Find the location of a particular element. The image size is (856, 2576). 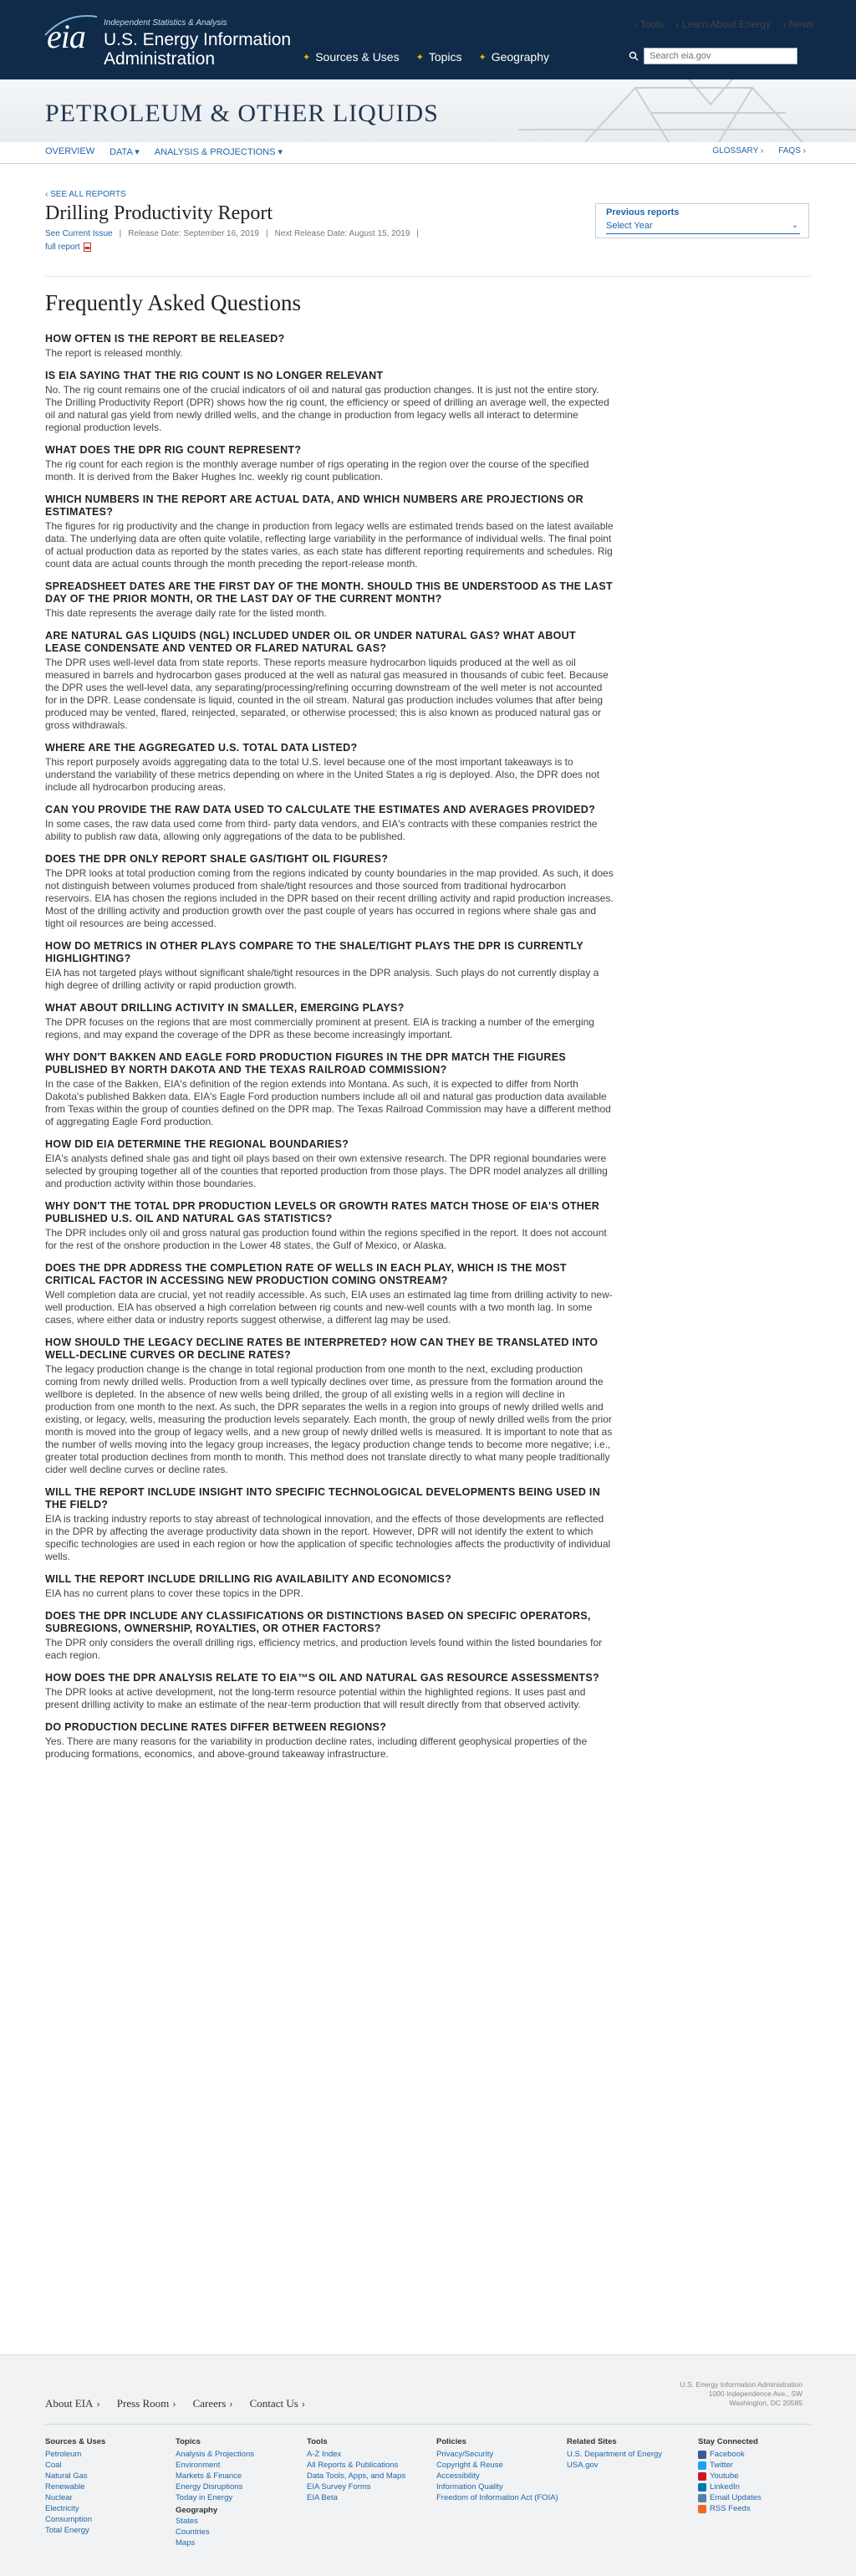

footer-link-label: Today in Energy is located at coordinates (204, 2497).